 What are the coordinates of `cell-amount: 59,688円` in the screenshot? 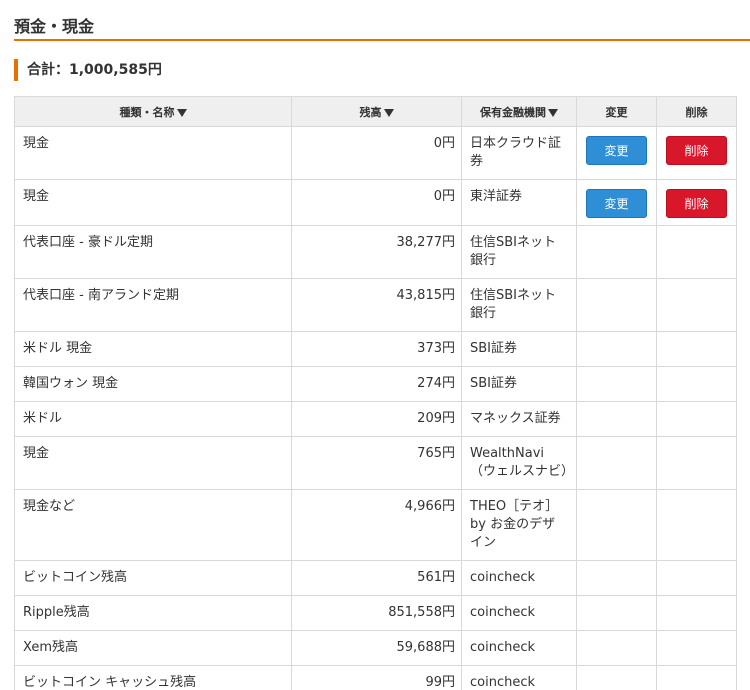 It's located at (376, 648).